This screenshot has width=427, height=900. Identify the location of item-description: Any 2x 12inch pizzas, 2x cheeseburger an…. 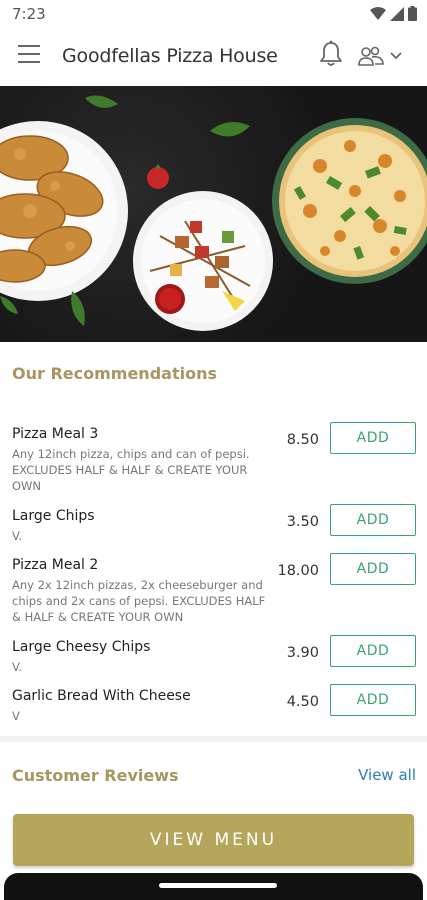
(139, 601).